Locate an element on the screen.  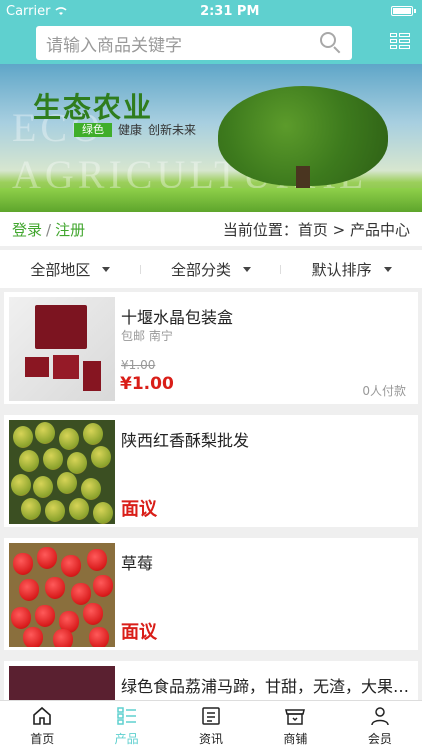
tab-news-label: 资讯 is located at coordinates (211, 738).